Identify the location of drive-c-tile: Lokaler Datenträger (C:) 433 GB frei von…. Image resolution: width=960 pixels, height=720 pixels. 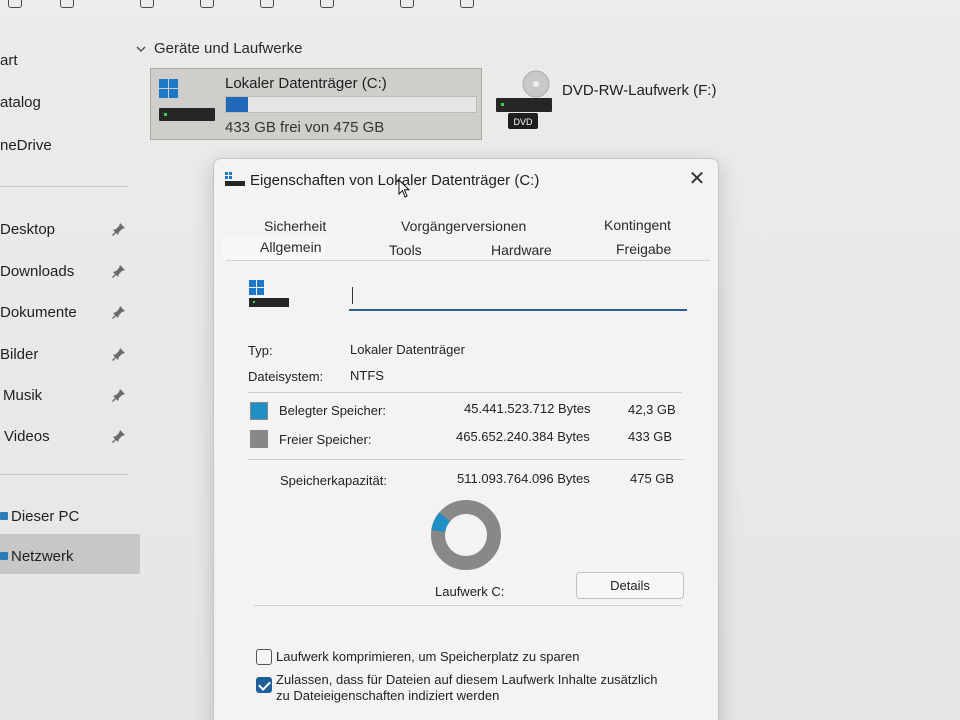
(316, 104).